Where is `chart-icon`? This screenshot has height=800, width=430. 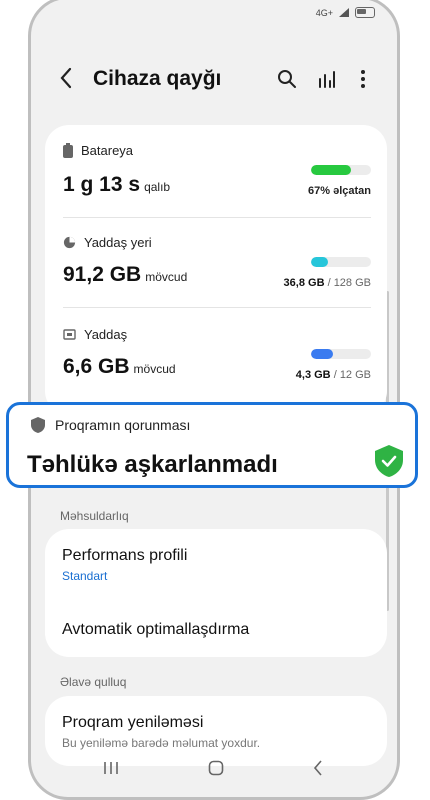
chart-icon is located at coordinates (326, 79).